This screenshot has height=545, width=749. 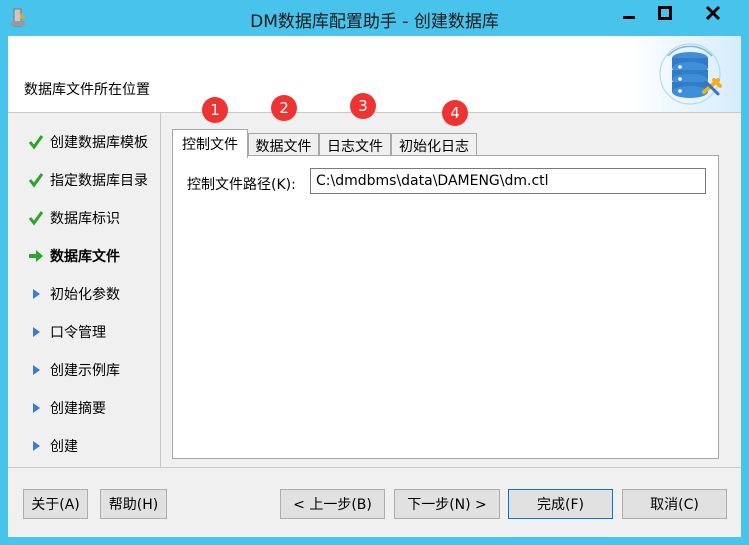 I want to click on maximize-button, so click(x=665, y=12).